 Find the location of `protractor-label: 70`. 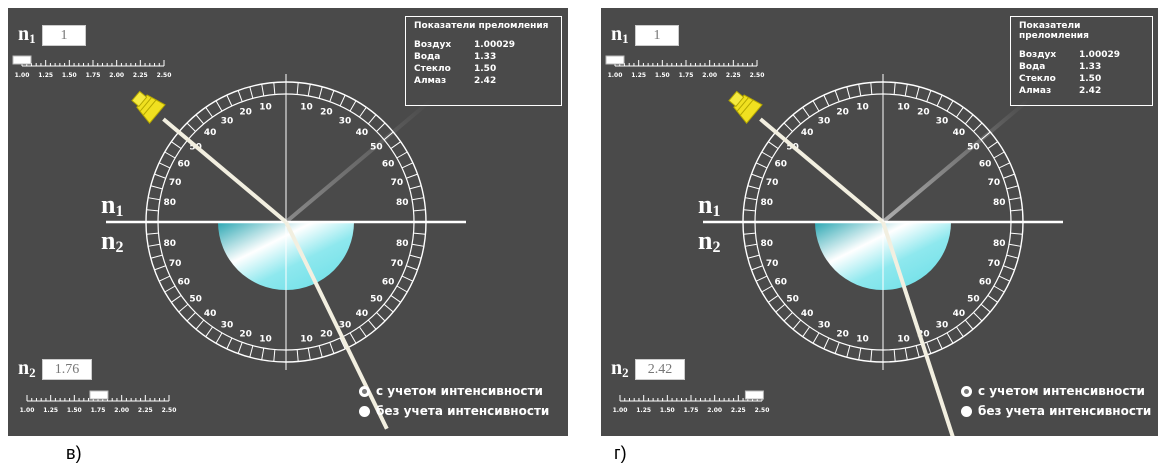

protractor-label: 70 is located at coordinates (175, 183).